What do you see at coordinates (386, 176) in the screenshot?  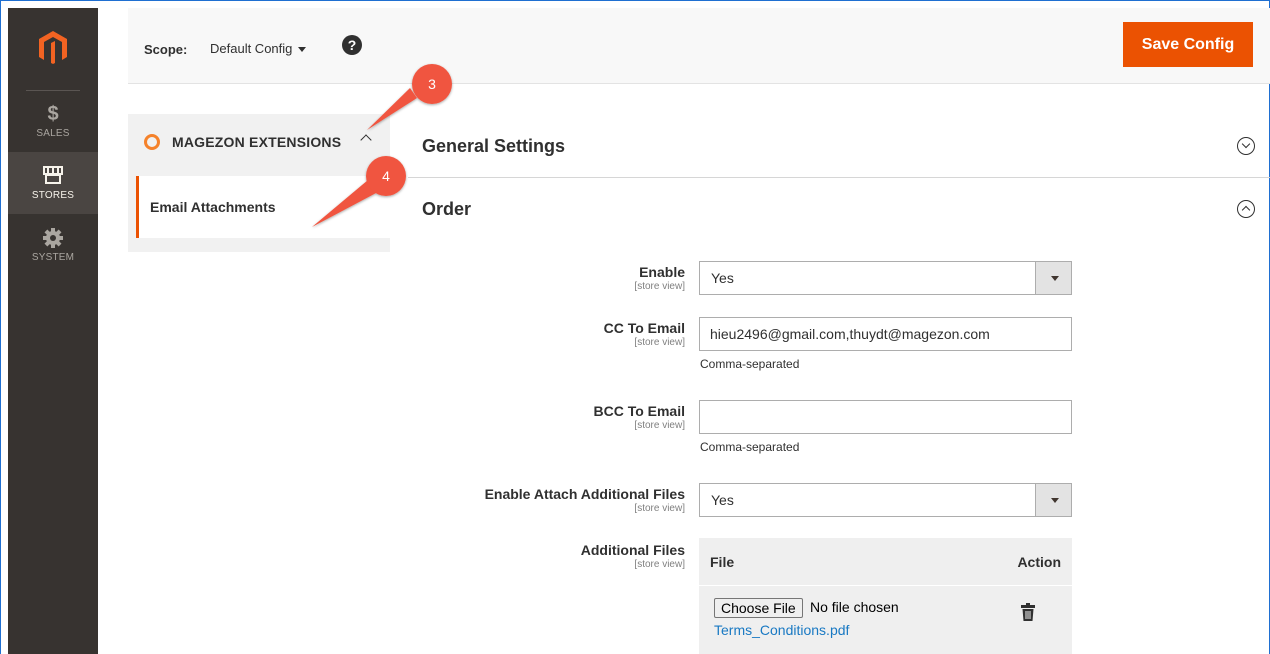 I see `callout-4-label: 4` at bounding box center [386, 176].